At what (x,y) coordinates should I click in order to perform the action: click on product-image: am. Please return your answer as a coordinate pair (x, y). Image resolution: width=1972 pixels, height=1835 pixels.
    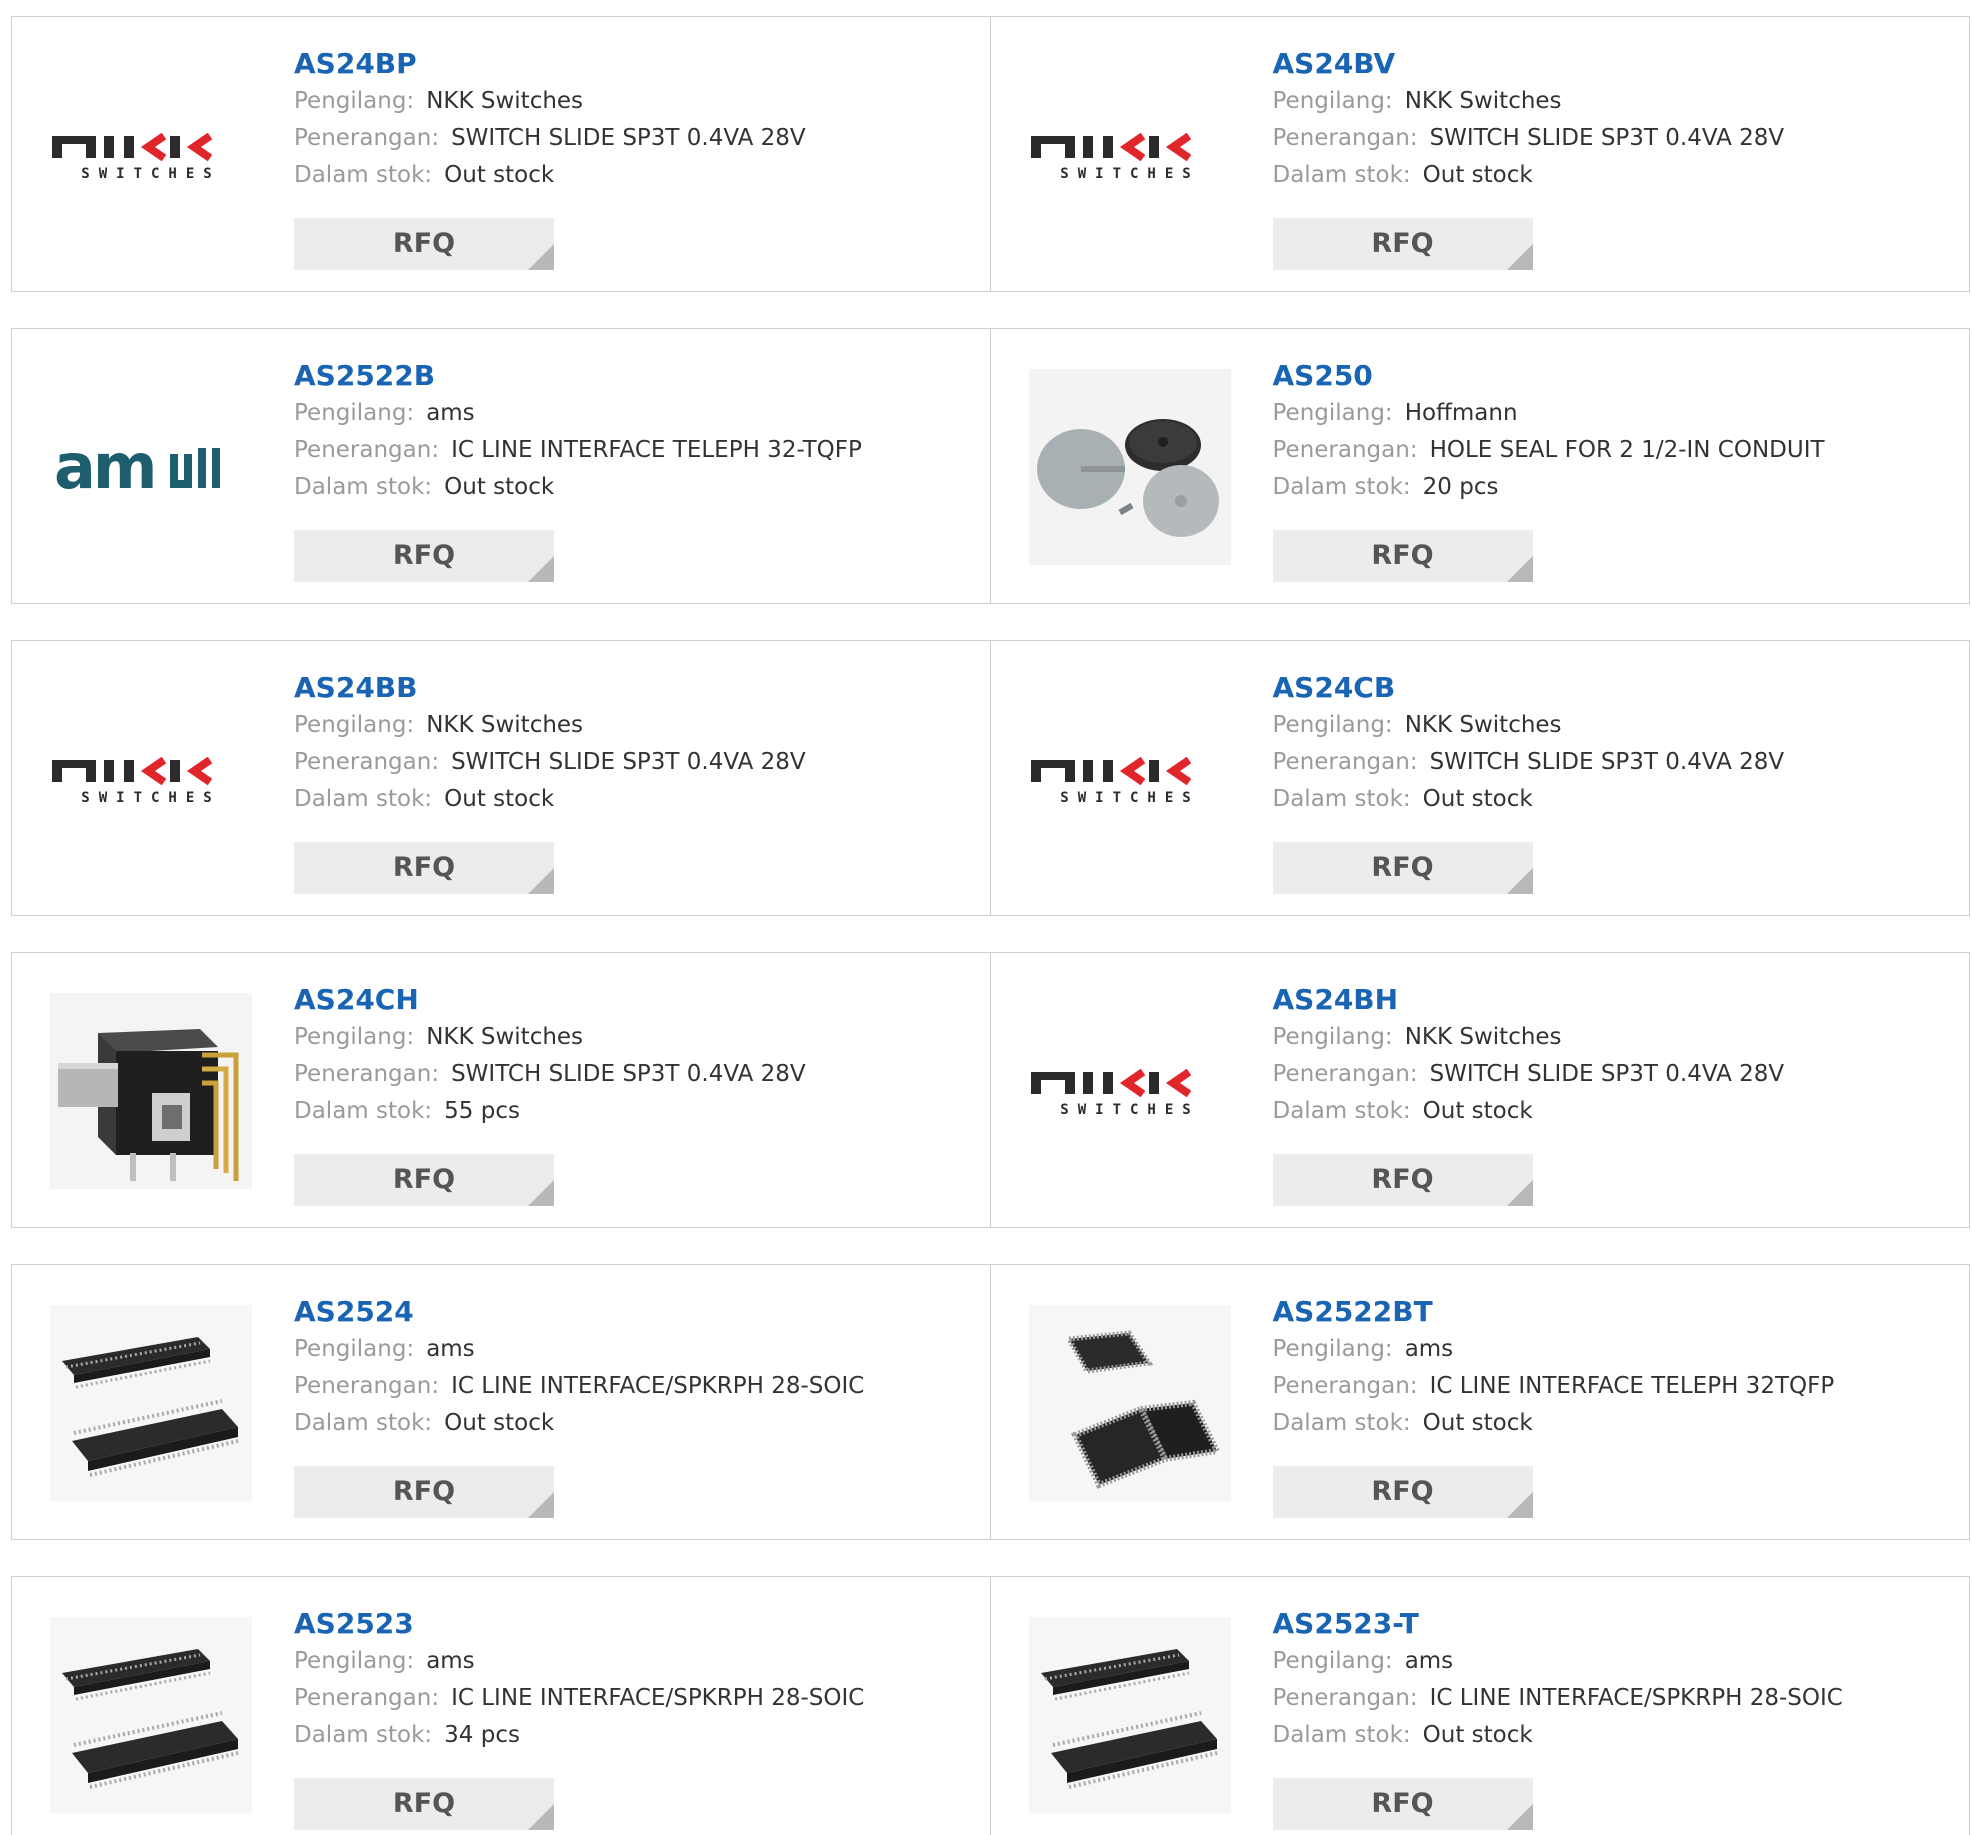
    Looking at the image, I should click on (151, 467).